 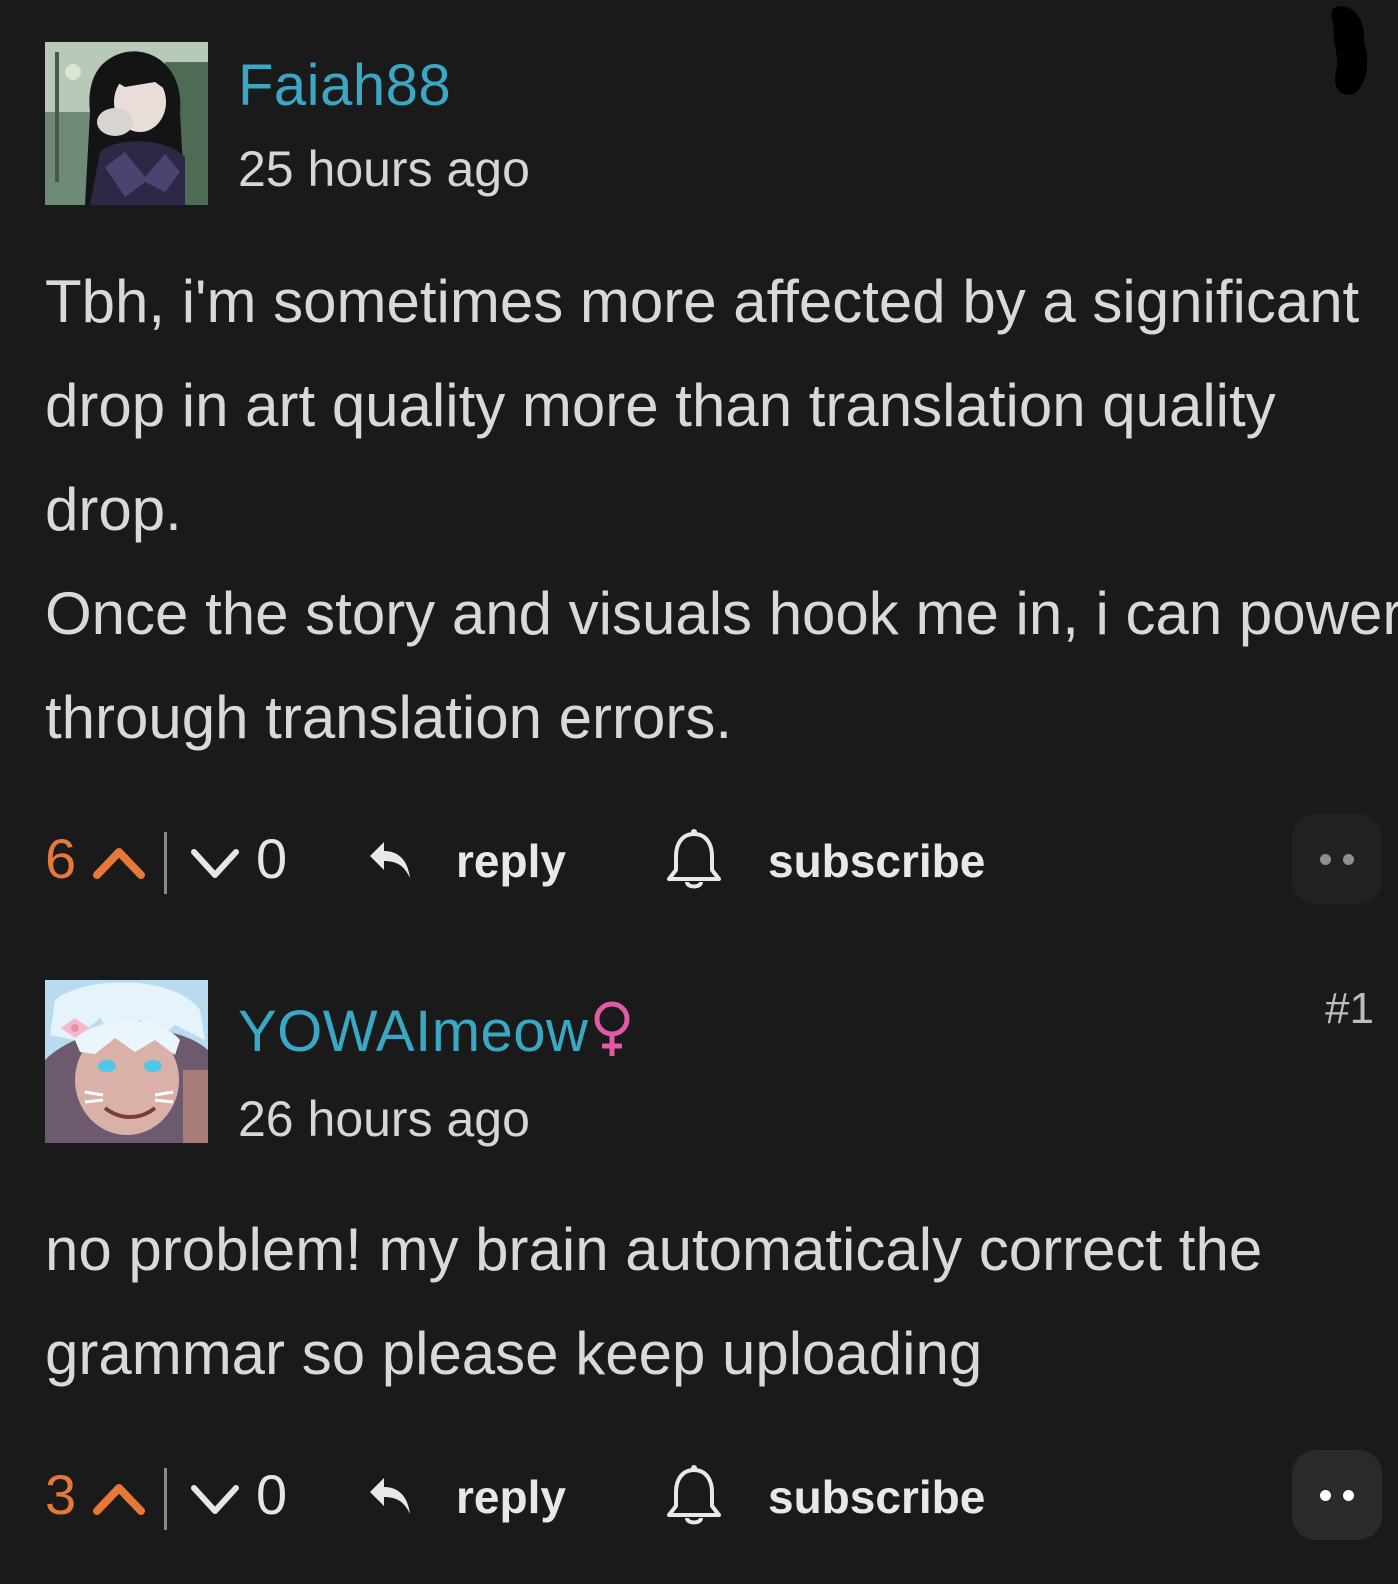 What do you see at coordinates (1349, 1009) in the screenshot?
I see `comment-number: #1` at bounding box center [1349, 1009].